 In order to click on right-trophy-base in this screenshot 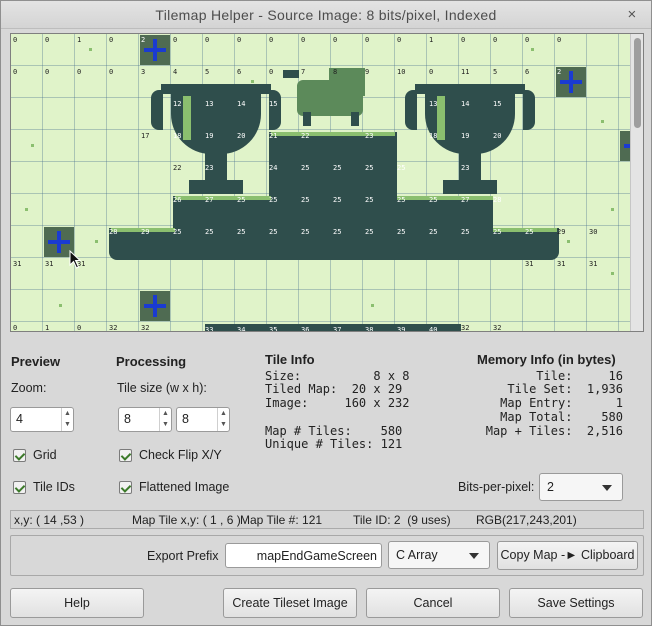, I will do `click(470, 187)`.